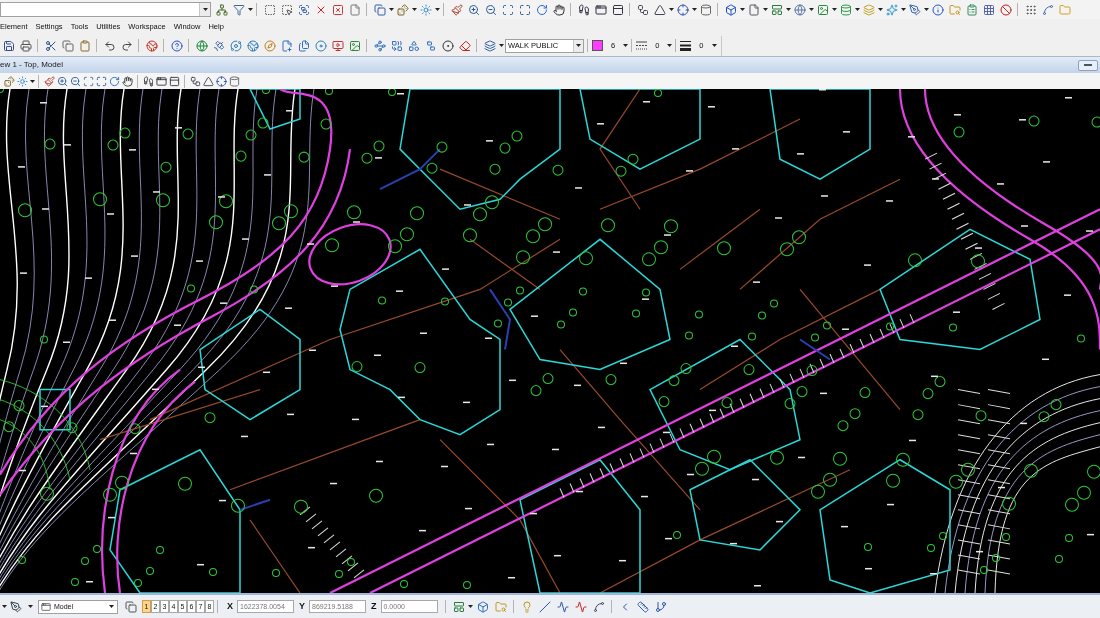 This screenshot has height=618, width=1100. Describe the element at coordinates (238, 9) in the screenshot. I see `funnel-icon` at that location.